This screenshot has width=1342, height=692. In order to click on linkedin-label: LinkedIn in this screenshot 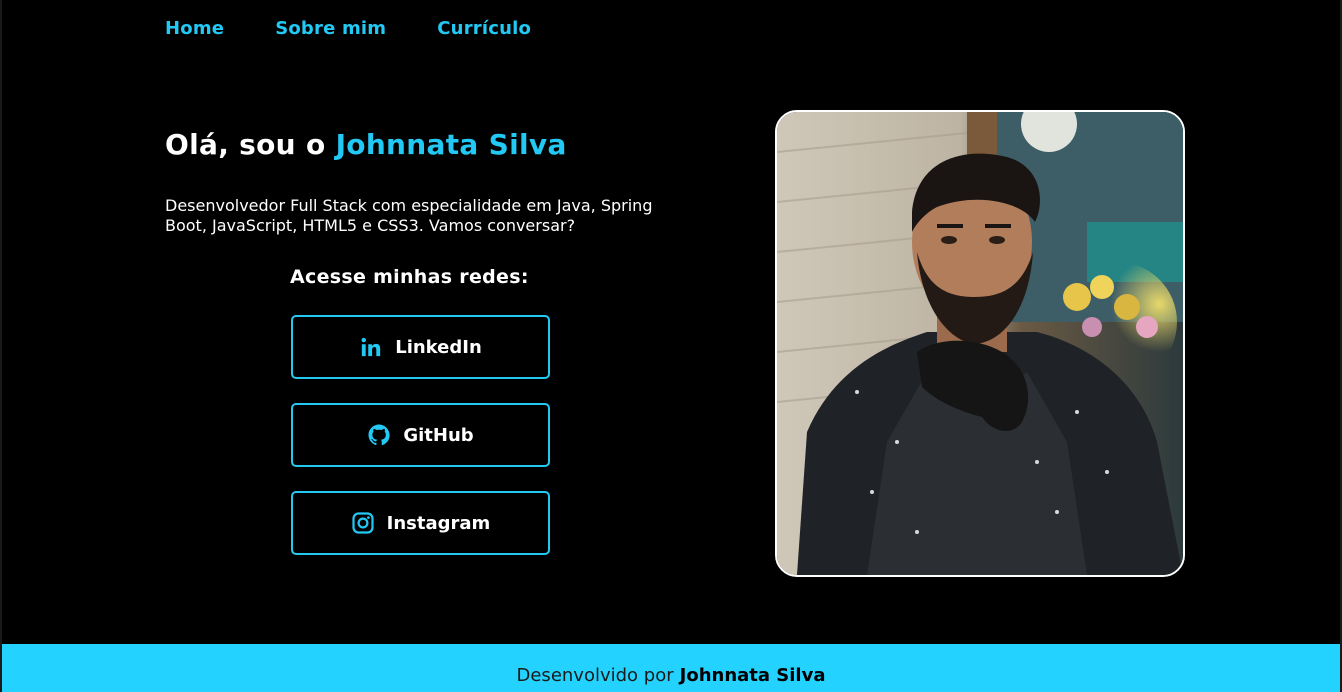, I will do `click(438, 347)`.